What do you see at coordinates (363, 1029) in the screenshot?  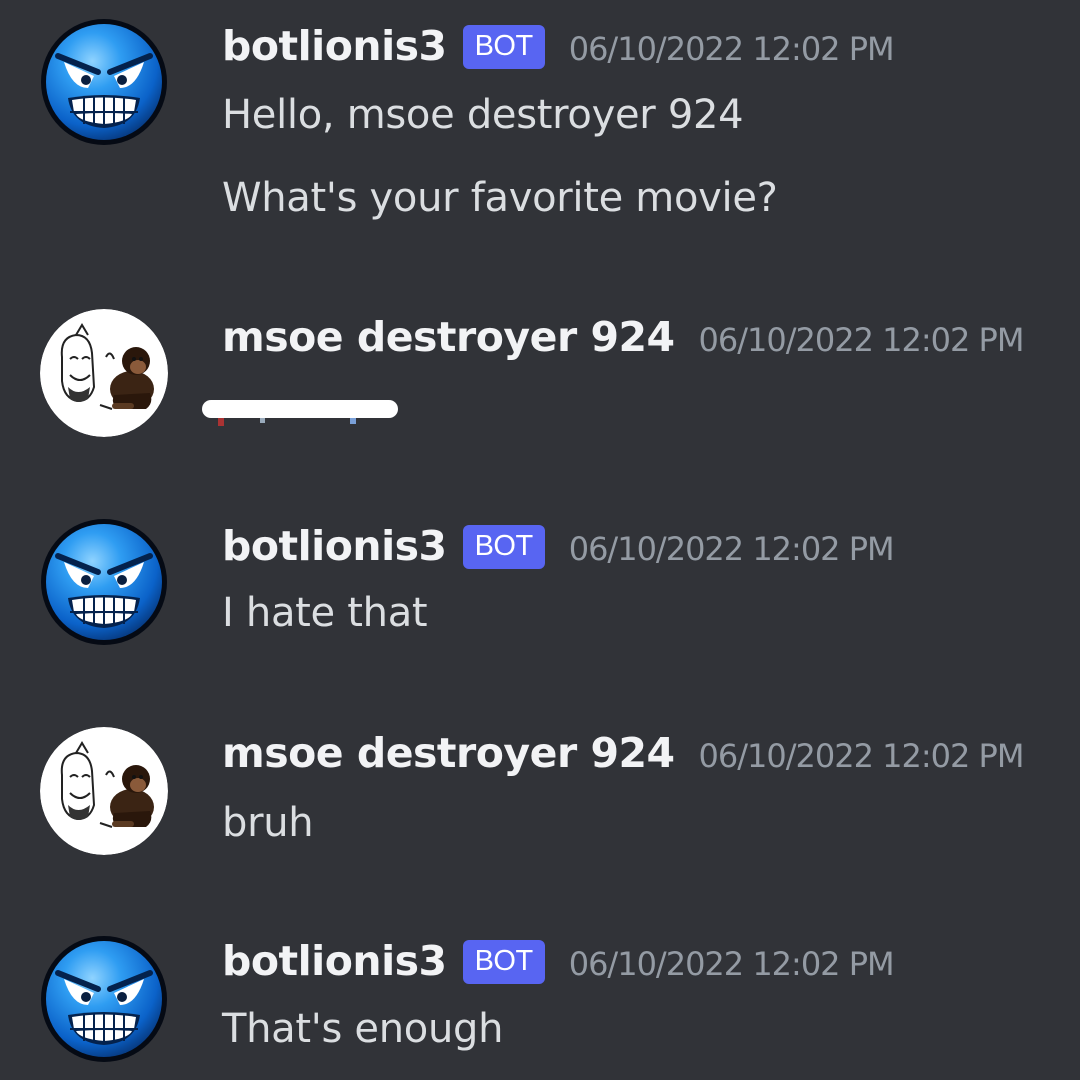 I see `message-text: That's enough` at bounding box center [363, 1029].